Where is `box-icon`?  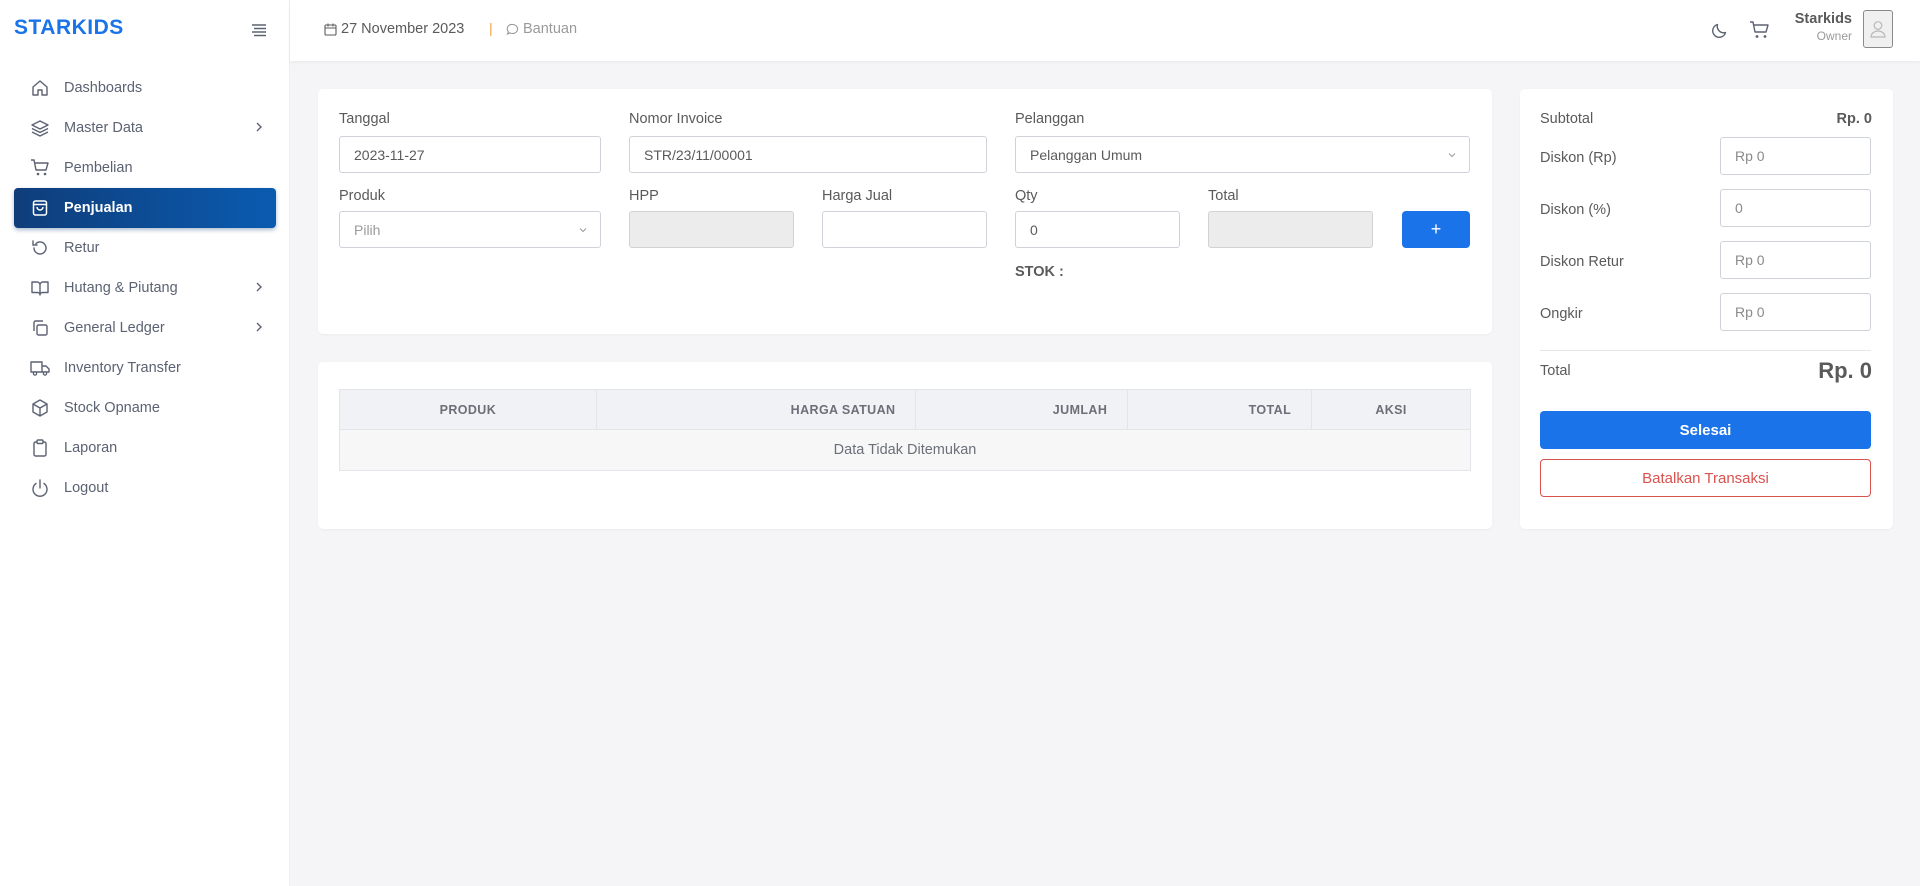 box-icon is located at coordinates (40, 408).